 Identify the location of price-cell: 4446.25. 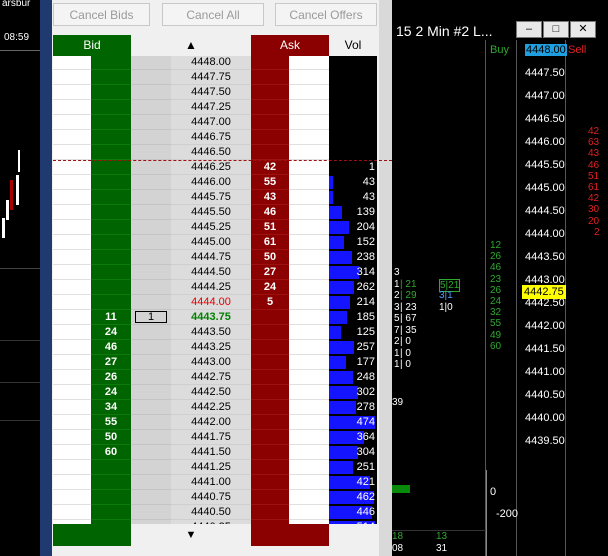
(211, 167).